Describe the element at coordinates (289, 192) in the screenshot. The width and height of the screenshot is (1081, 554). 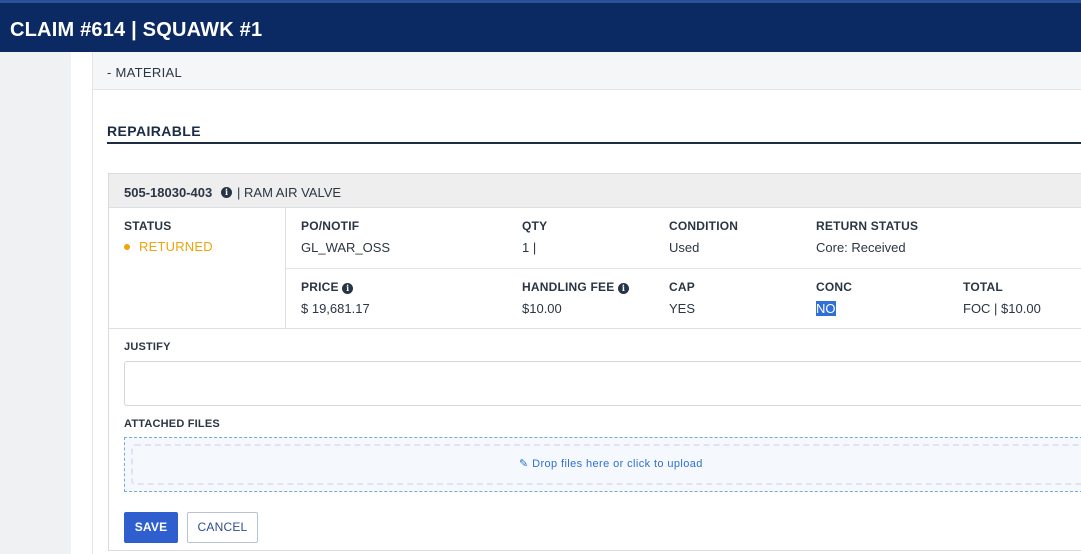
I see `part-description: | RAM AIR VALVE` at that location.